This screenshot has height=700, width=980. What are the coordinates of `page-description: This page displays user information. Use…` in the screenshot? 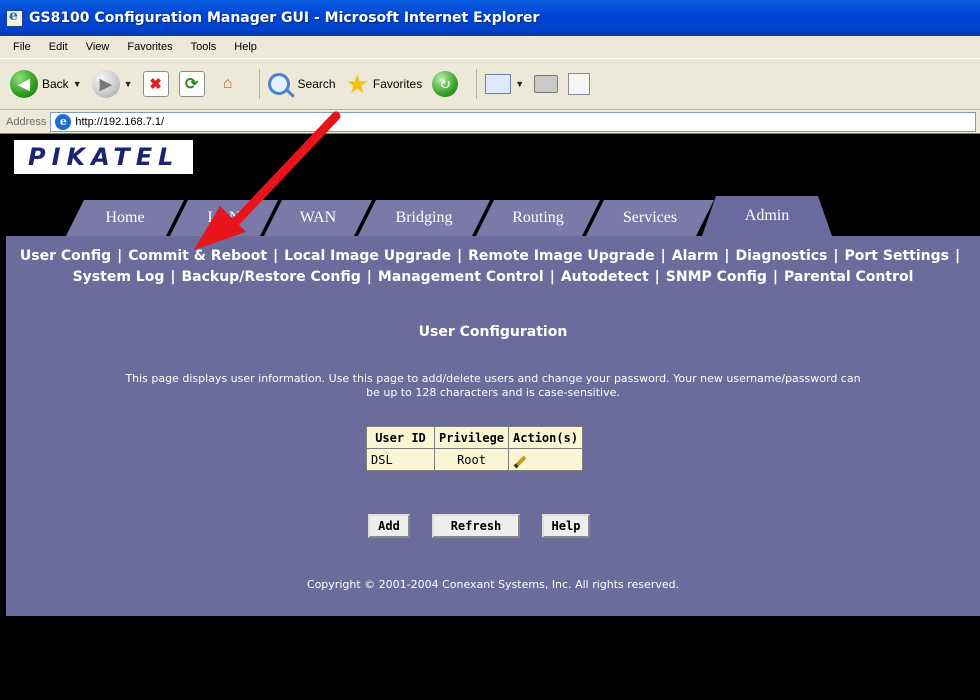 It's located at (493, 386).